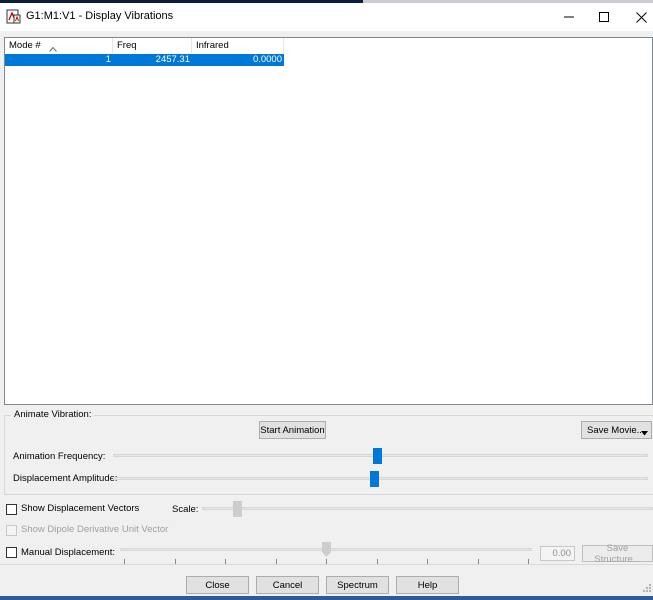 This screenshot has width=653, height=600. I want to click on gaussview-app-icon, so click(13, 16).